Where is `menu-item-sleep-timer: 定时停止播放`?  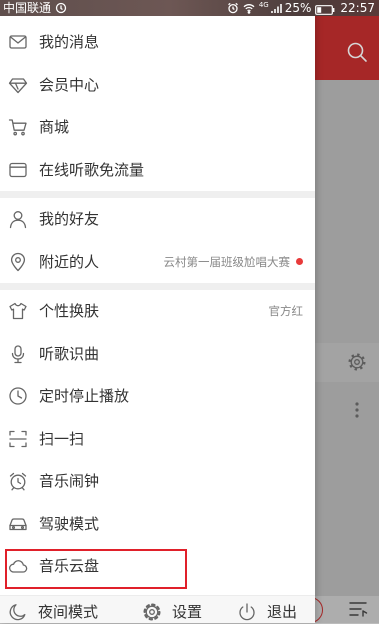
menu-item-sleep-timer: 定时停止播放 is located at coordinates (157, 396).